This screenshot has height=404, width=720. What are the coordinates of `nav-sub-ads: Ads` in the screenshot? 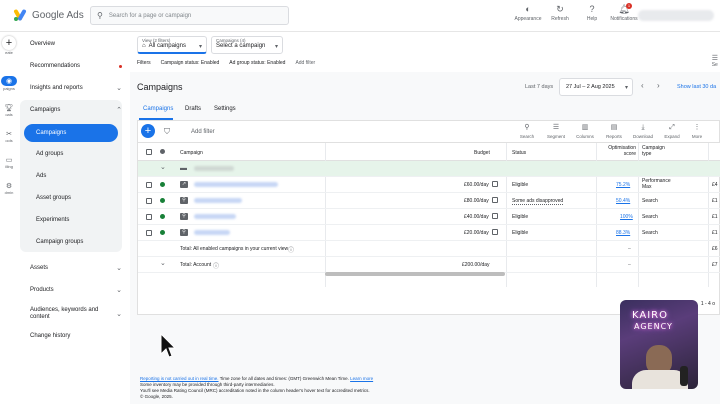 It's located at (41, 176).